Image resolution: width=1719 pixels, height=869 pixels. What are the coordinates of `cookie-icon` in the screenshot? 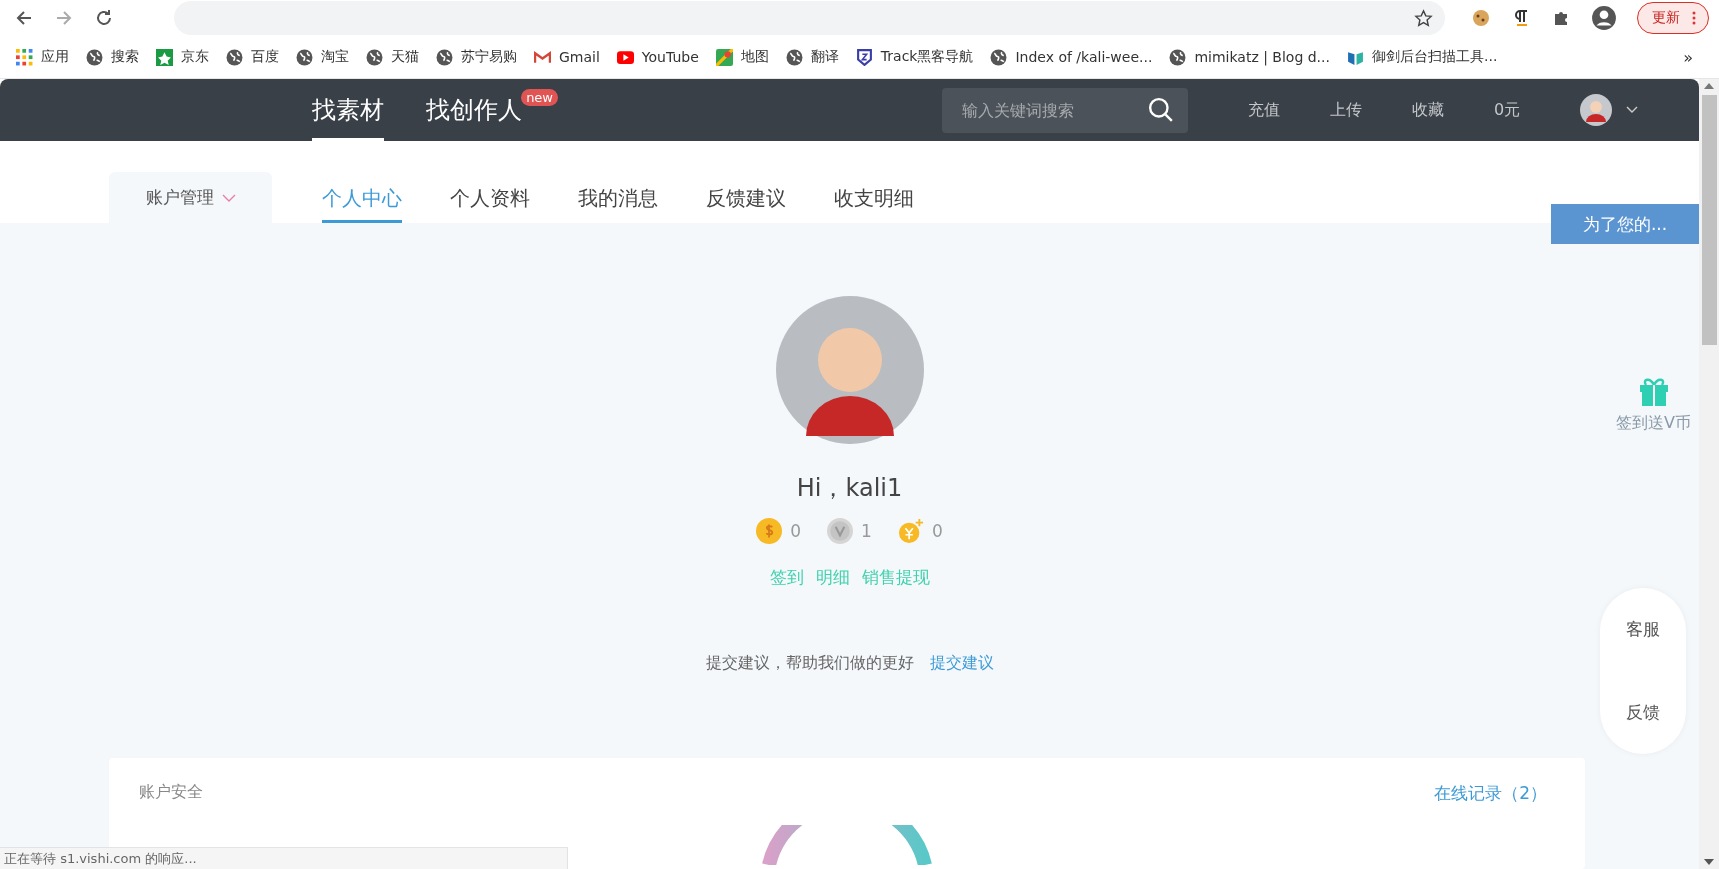 It's located at (1481, 18).